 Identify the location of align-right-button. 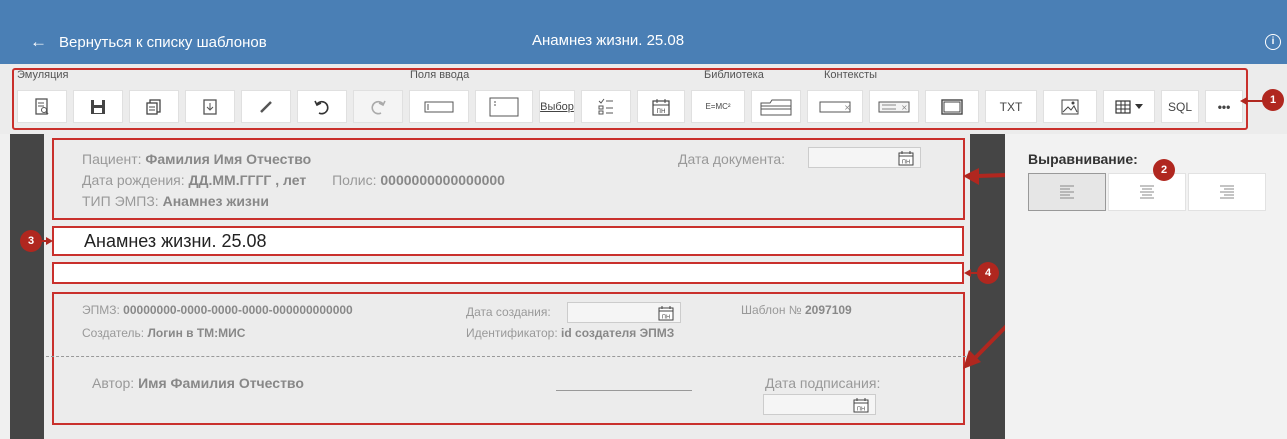
(1227, 192).